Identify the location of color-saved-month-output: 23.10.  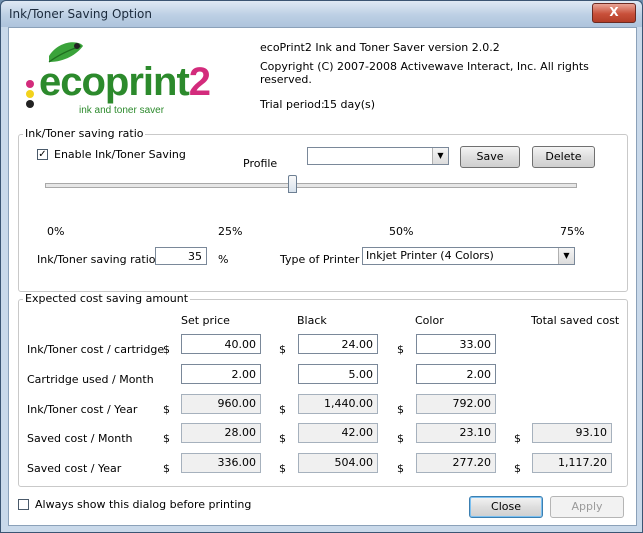
(456, 433).